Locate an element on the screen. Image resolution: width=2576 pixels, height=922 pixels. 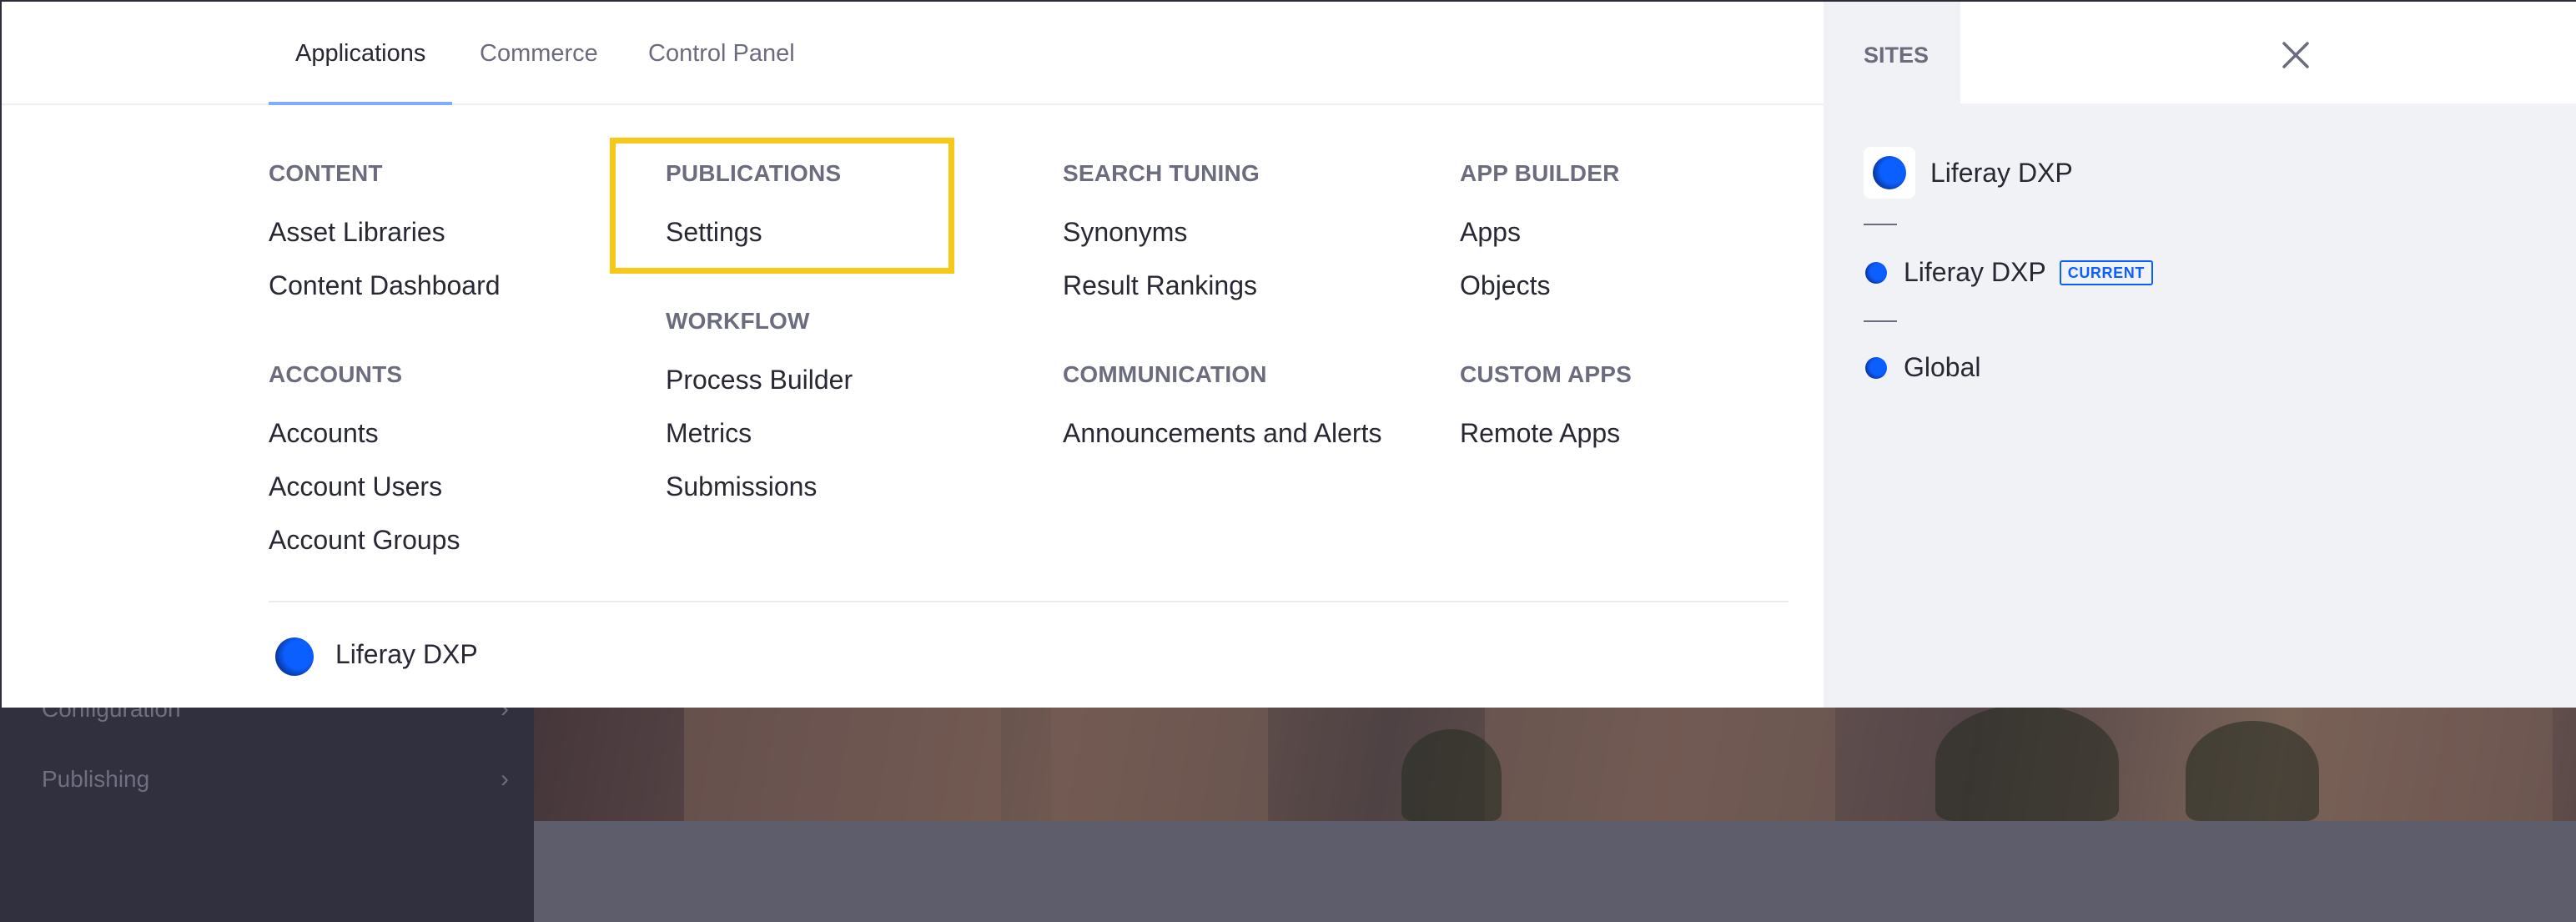
category-custom-apps: CUSTOM APPS is located at coordinates (1546, 374).